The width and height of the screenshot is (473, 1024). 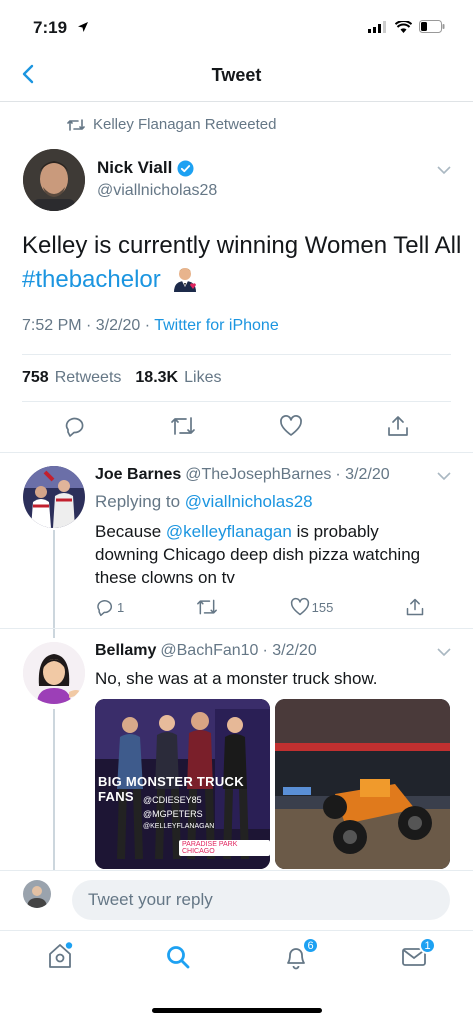 I want to click on reply-like-action: 155, so click(x=312, y=607).